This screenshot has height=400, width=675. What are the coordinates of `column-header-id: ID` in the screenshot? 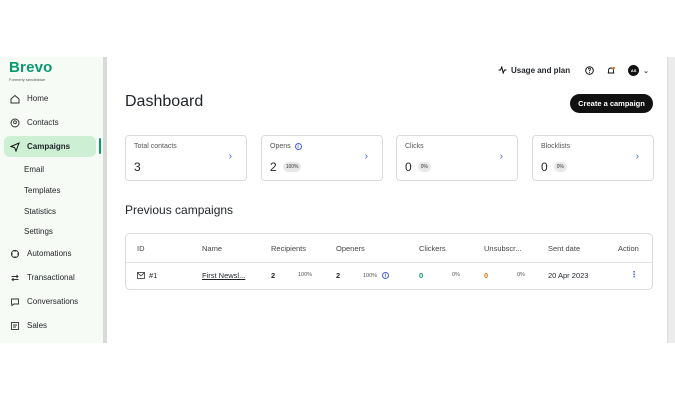 It's located at (141, 248).